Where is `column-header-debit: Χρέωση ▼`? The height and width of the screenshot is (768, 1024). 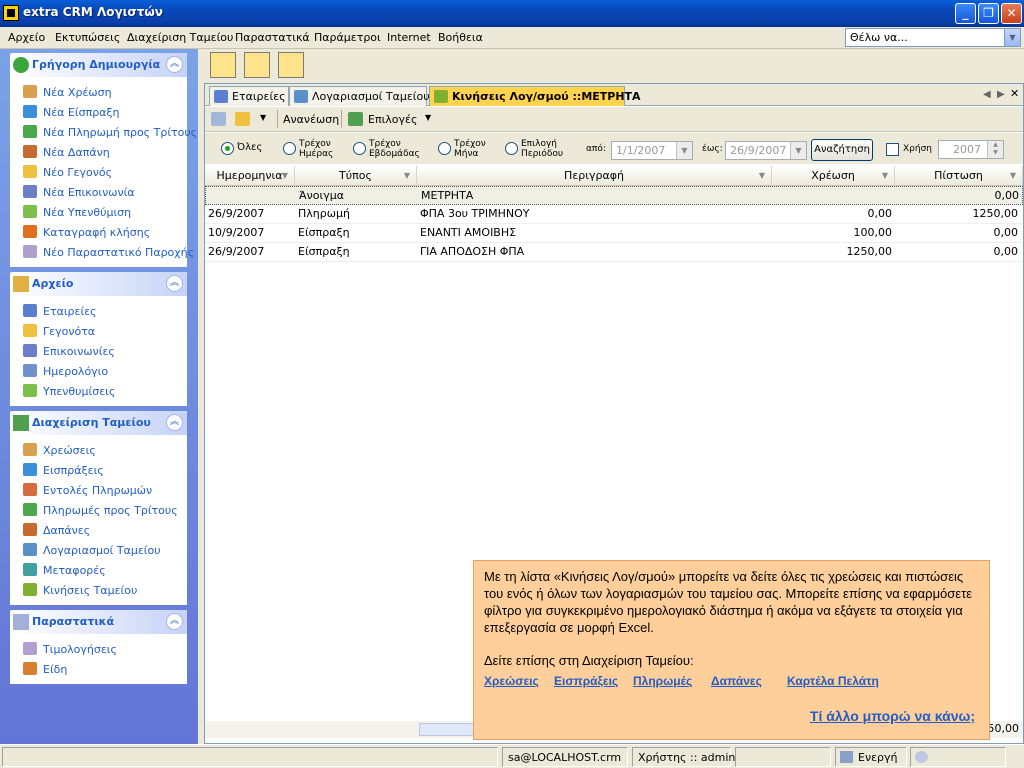 column-header-debit: Χρέωση ▼ is located at coordinates (833, 176).